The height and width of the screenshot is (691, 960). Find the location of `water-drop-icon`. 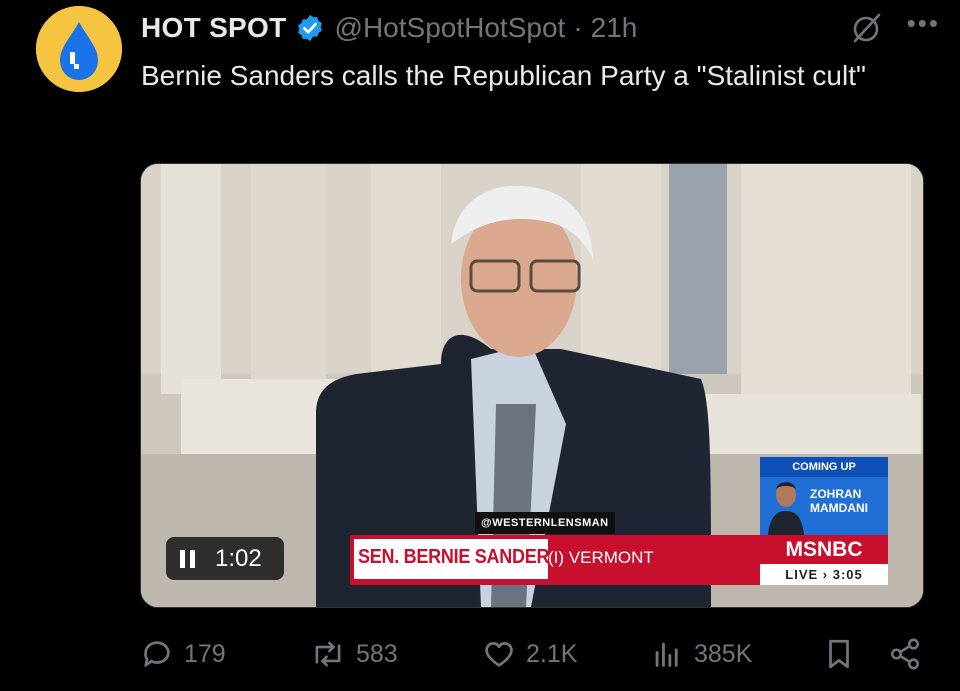

water-drop-icon is located at coordinates (79, 49).